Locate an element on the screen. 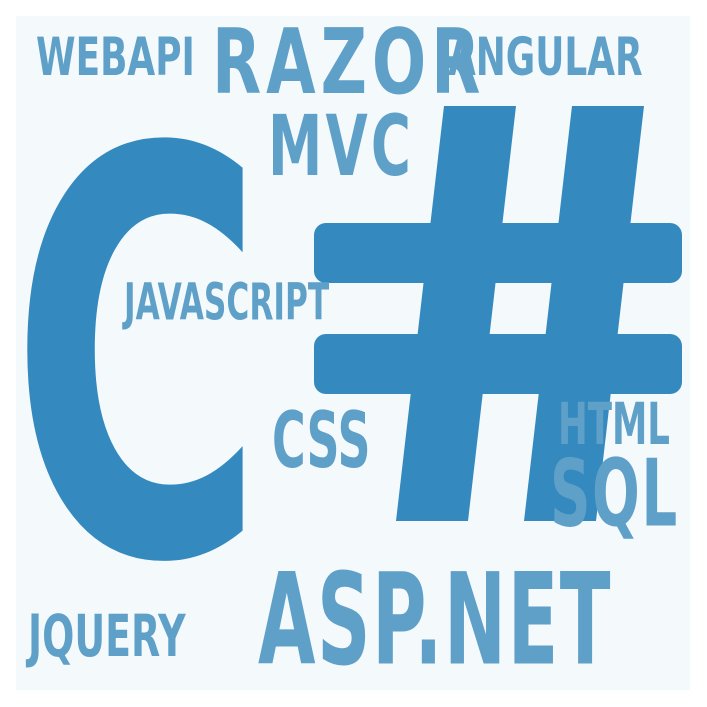  hash-bar-top is located at coordinates (498, 253).